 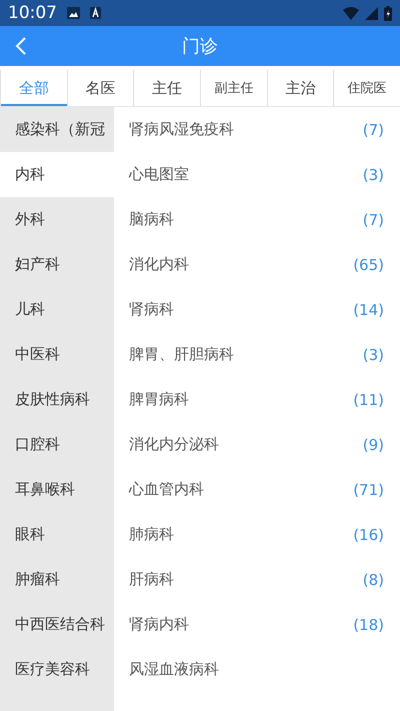 I want to click on subdepartment-name: 脑病科, so click(x=151, y=219).